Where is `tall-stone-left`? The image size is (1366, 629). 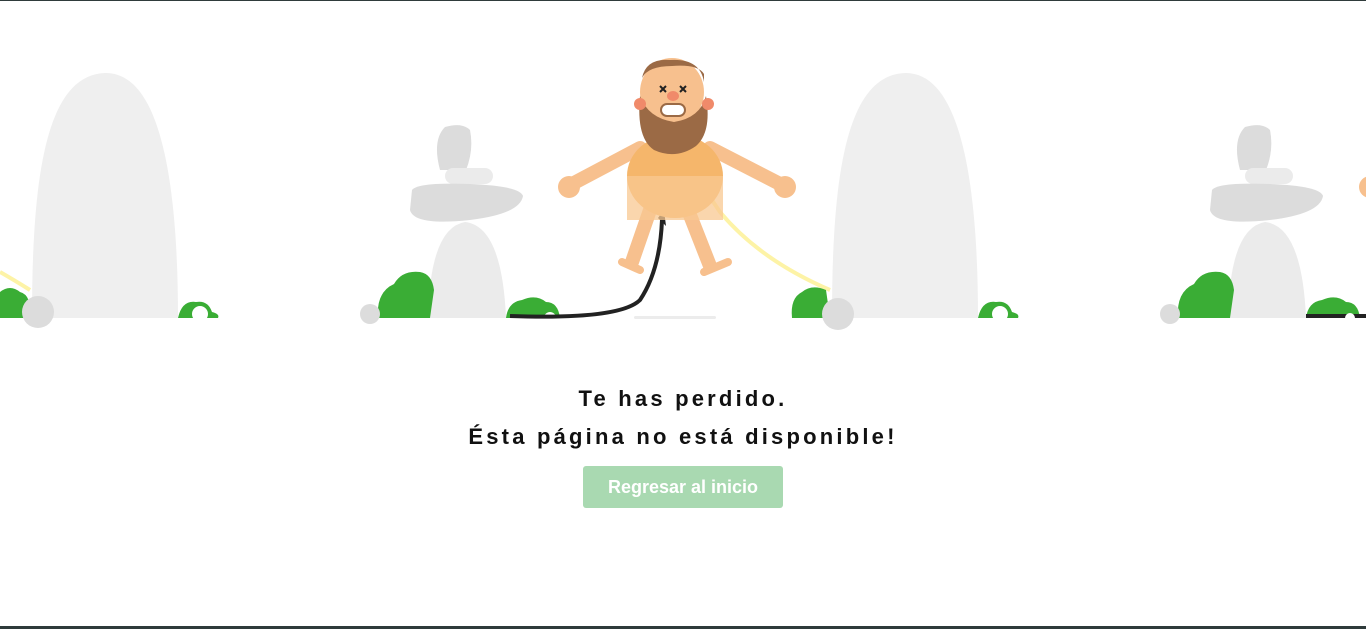 tall-stone-left is located at coordinates (105, 195).